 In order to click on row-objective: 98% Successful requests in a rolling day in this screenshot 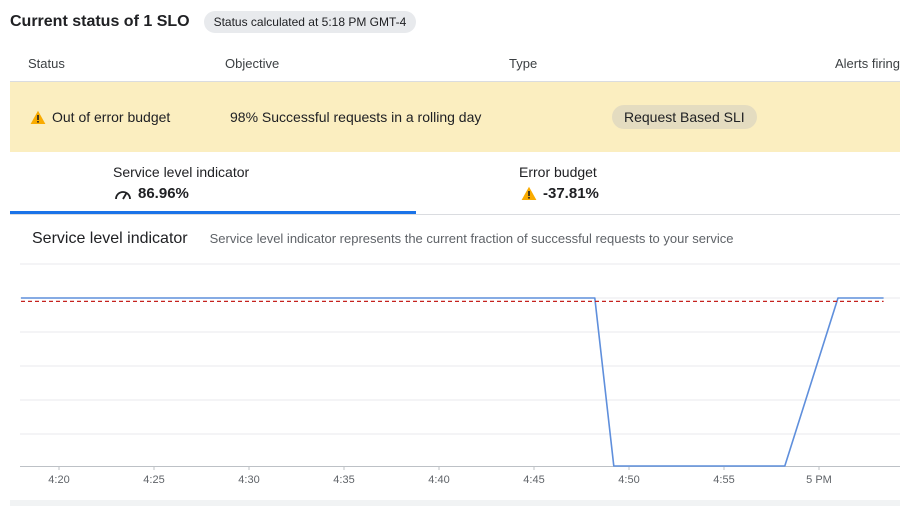, I will do `click(356, 117)`.